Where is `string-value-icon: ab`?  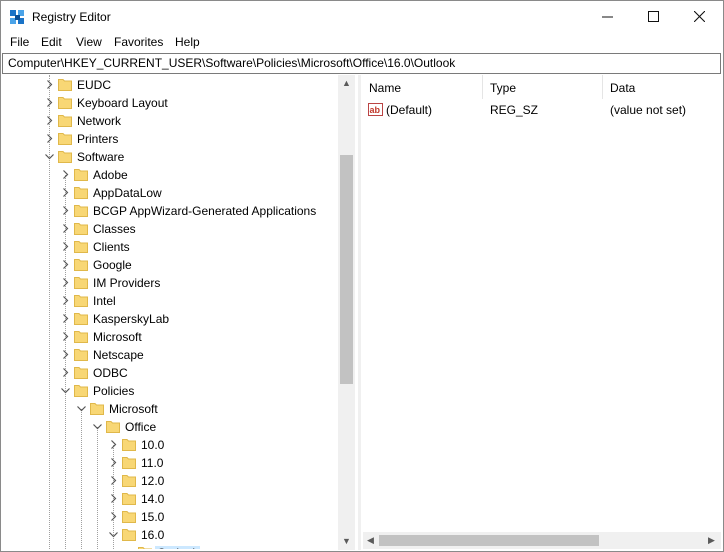 string-value-icon: ab is located at coordinates (375, 109).